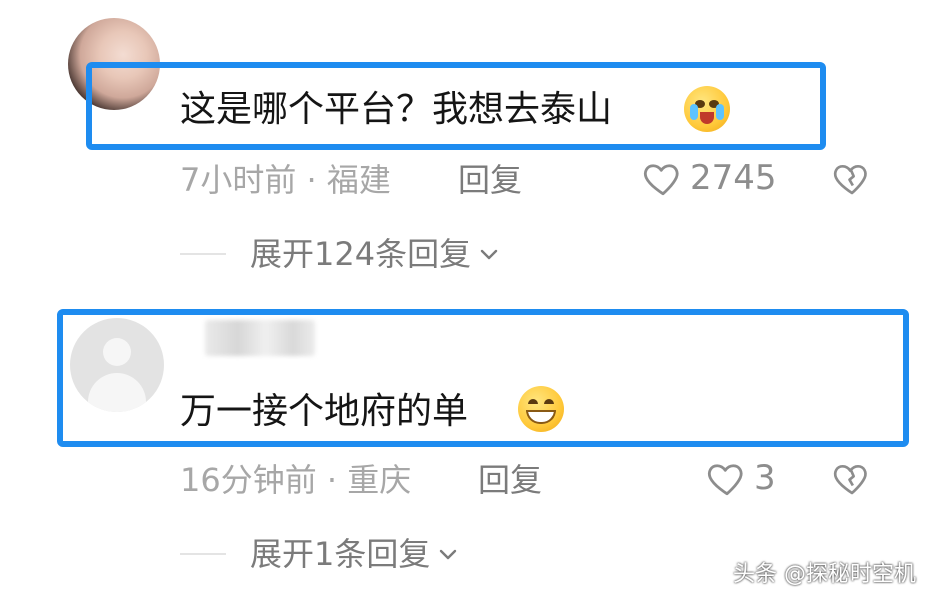 This screenshot has width=934, height=605. Describe the element at coordinates (707, 109) in the screenshot. I see `crying-laughing-emoji-icon` at that location.